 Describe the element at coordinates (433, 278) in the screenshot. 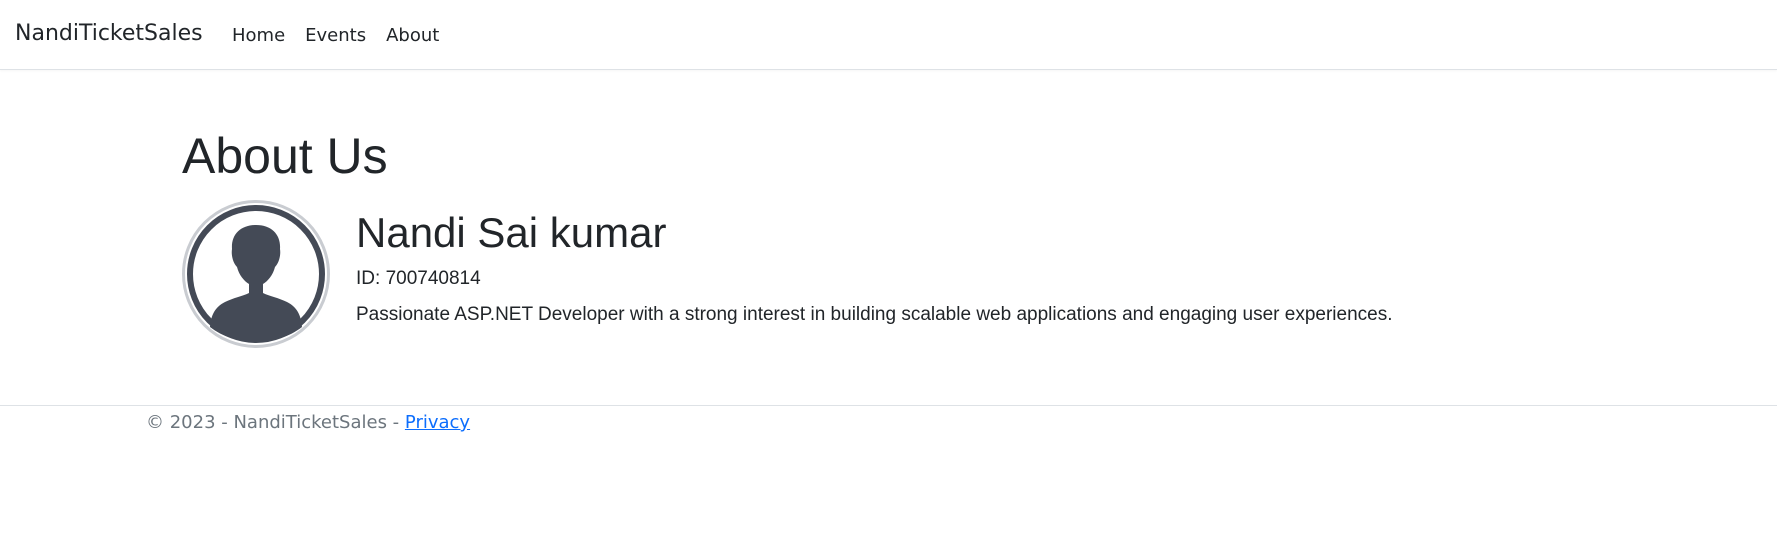

I see `profile-id-value: 700740814` at that location.